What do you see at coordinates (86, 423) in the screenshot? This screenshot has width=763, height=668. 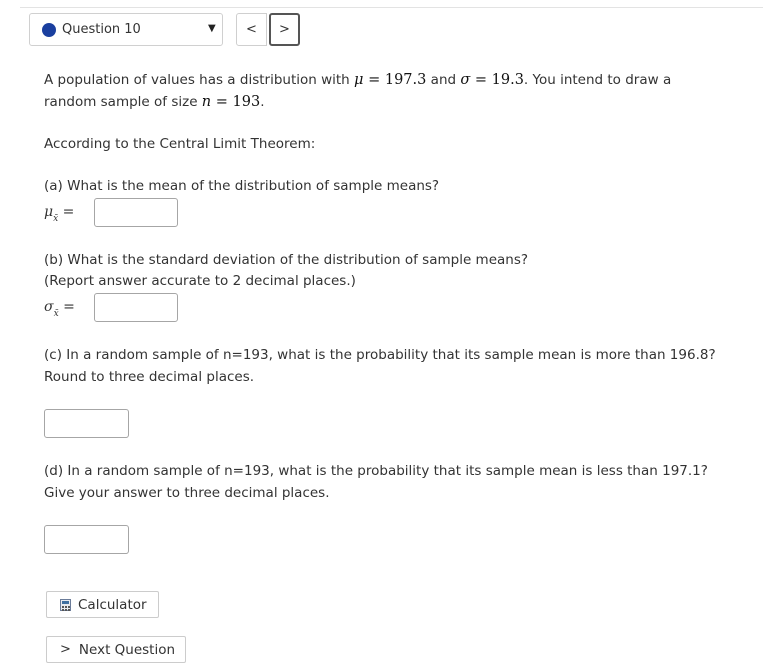 I see `probability-more-than-input` at bounding box center [86, 423].